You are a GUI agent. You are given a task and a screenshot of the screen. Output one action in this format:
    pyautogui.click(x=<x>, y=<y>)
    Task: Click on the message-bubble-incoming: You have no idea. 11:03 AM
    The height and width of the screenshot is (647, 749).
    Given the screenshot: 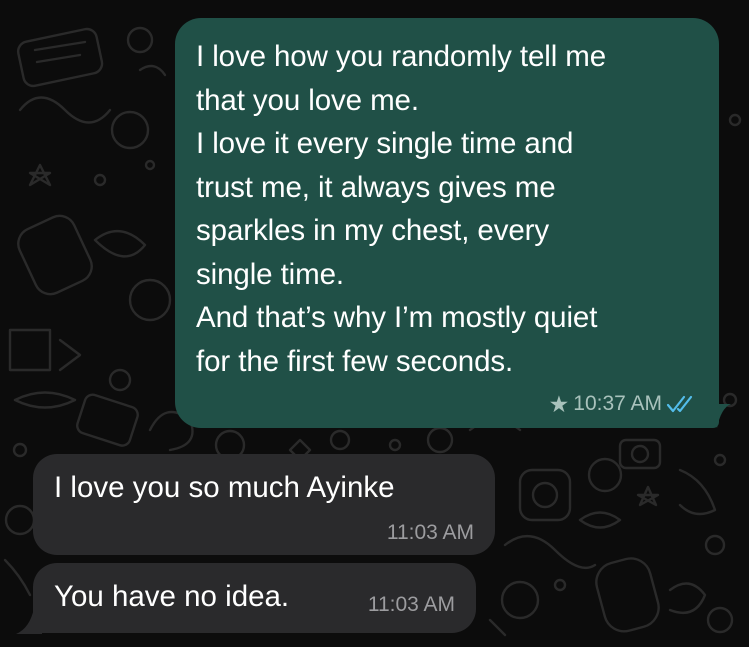 What is the action you would take?
    pyautogui.click(x=254, y=598)
    